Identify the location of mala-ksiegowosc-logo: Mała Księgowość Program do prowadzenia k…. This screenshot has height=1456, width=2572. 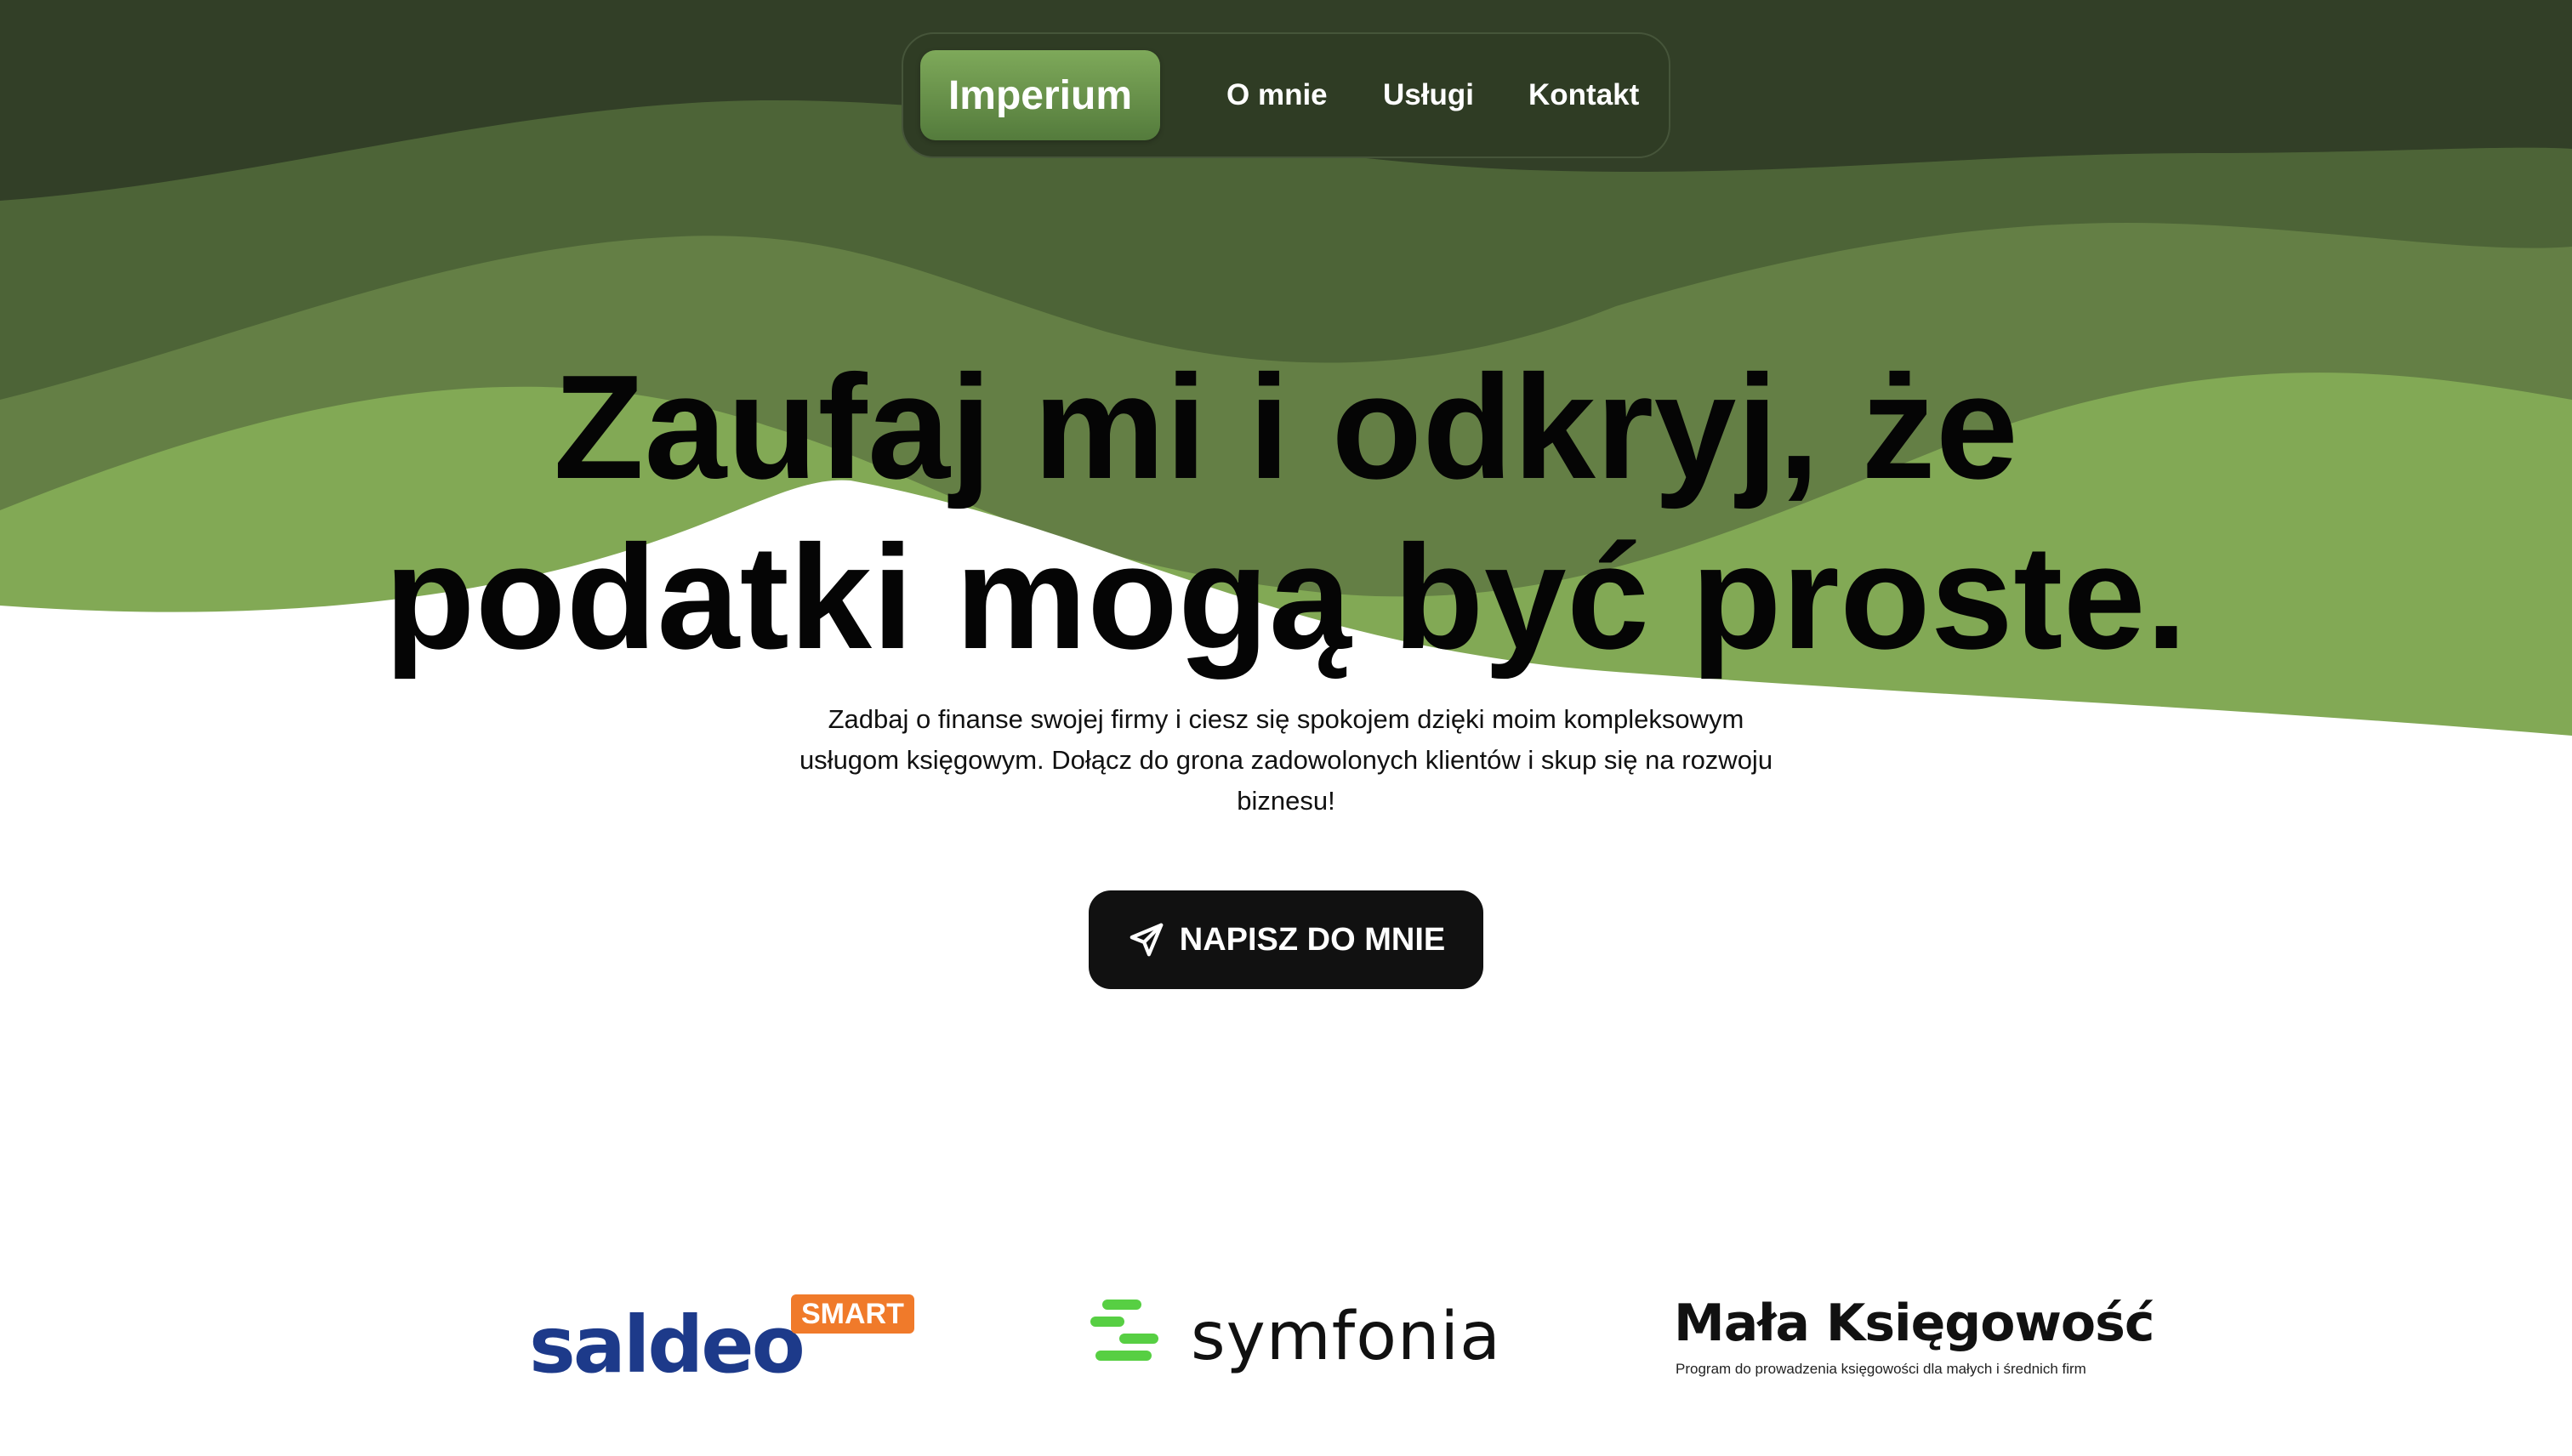
(1914, 1339).